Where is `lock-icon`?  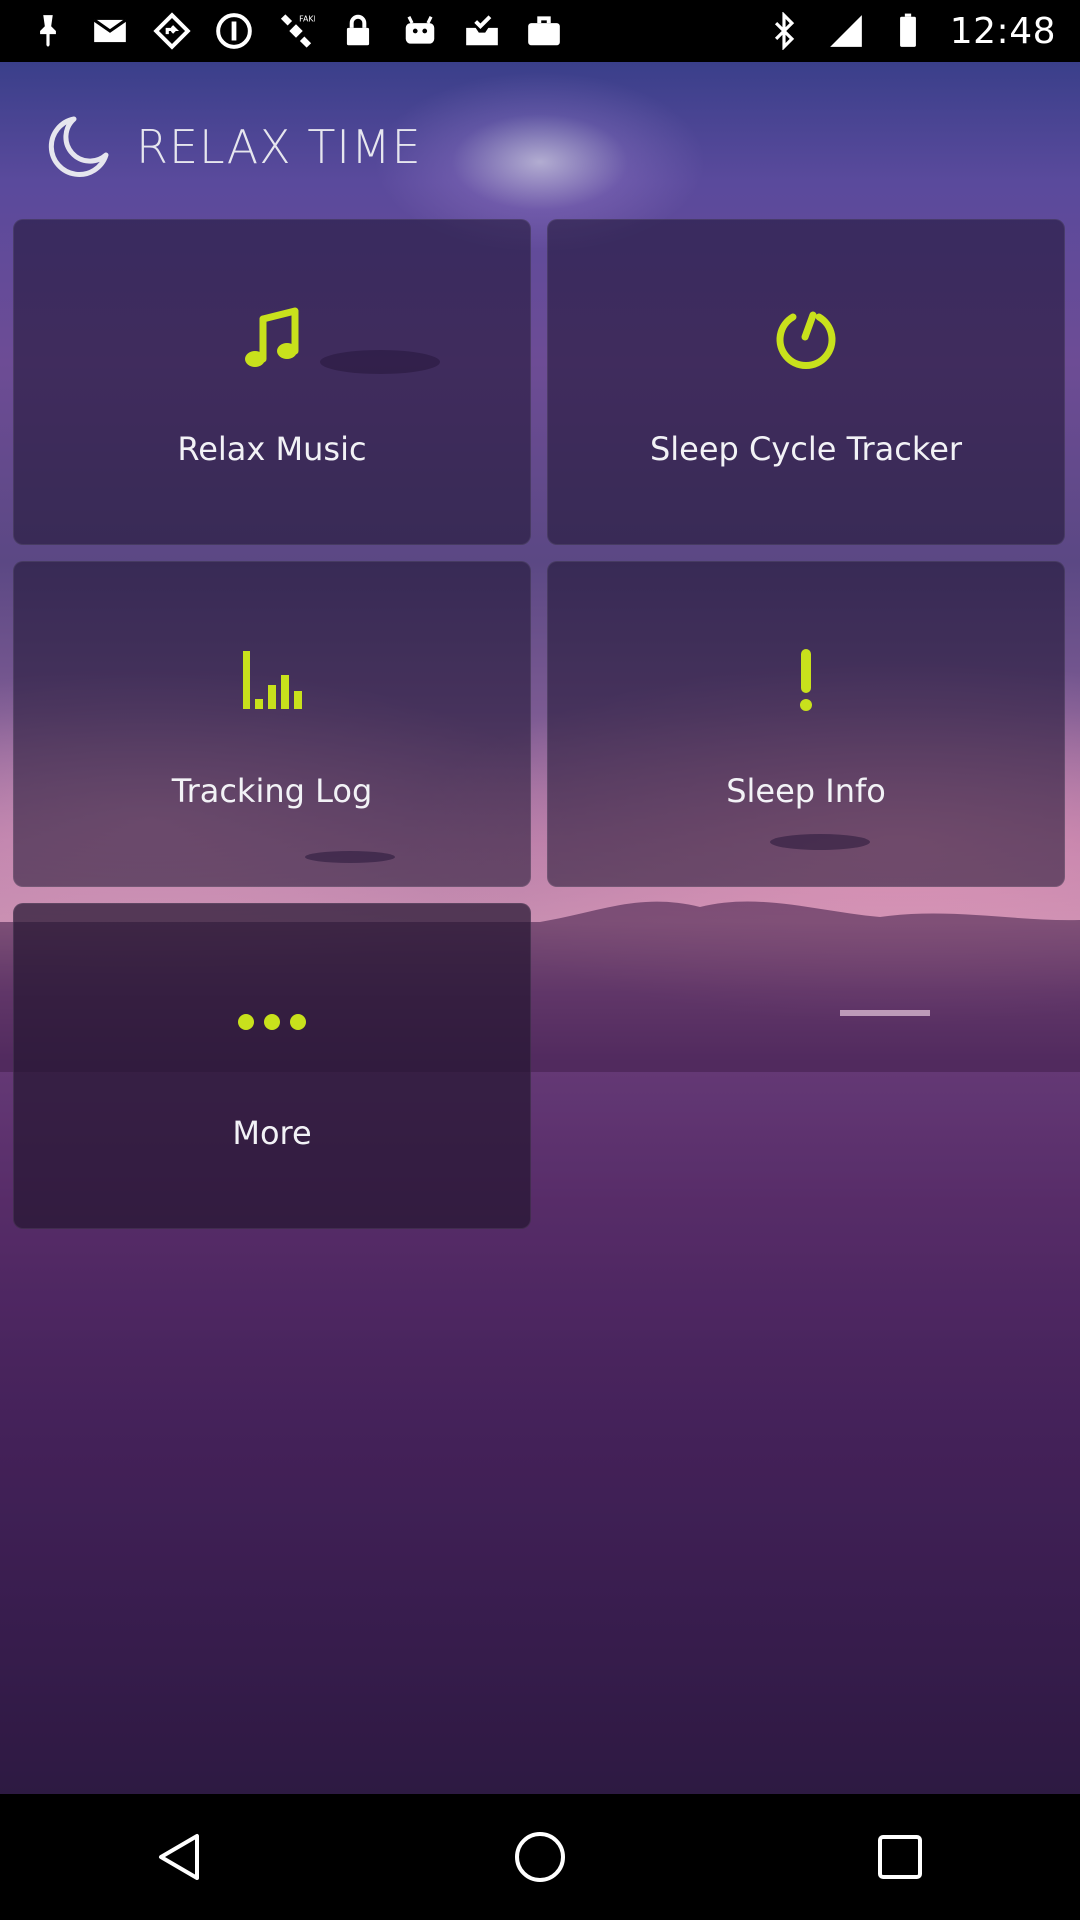
lock-icon is located at coordinates (358, 31).